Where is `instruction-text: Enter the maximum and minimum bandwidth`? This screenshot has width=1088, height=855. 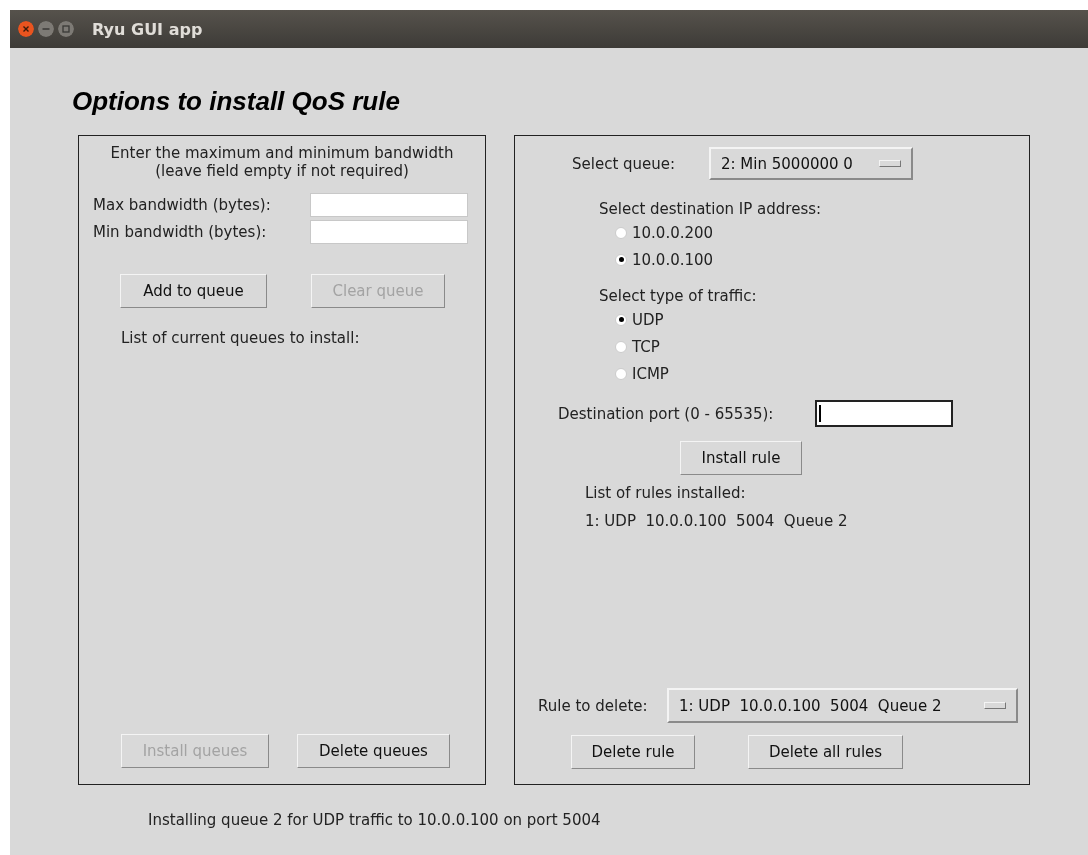 instruction-text: Enter the maximum and minimum bandwidth is located at coordinates (282, 153).